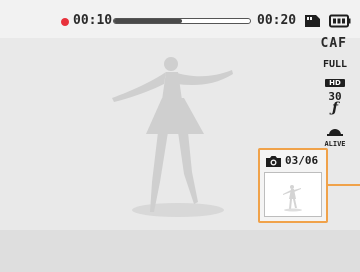  Describe the element at coordinates (335, 108) in the screenshot. I see `frame-rate-glyph: ƒ` at that location.